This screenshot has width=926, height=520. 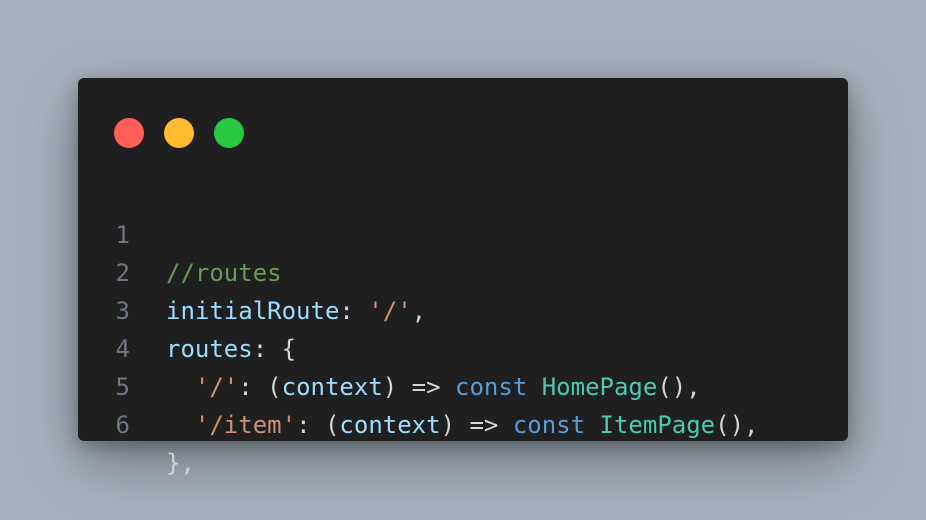 I want to click on code-token: },, so click(x=180, y=463).